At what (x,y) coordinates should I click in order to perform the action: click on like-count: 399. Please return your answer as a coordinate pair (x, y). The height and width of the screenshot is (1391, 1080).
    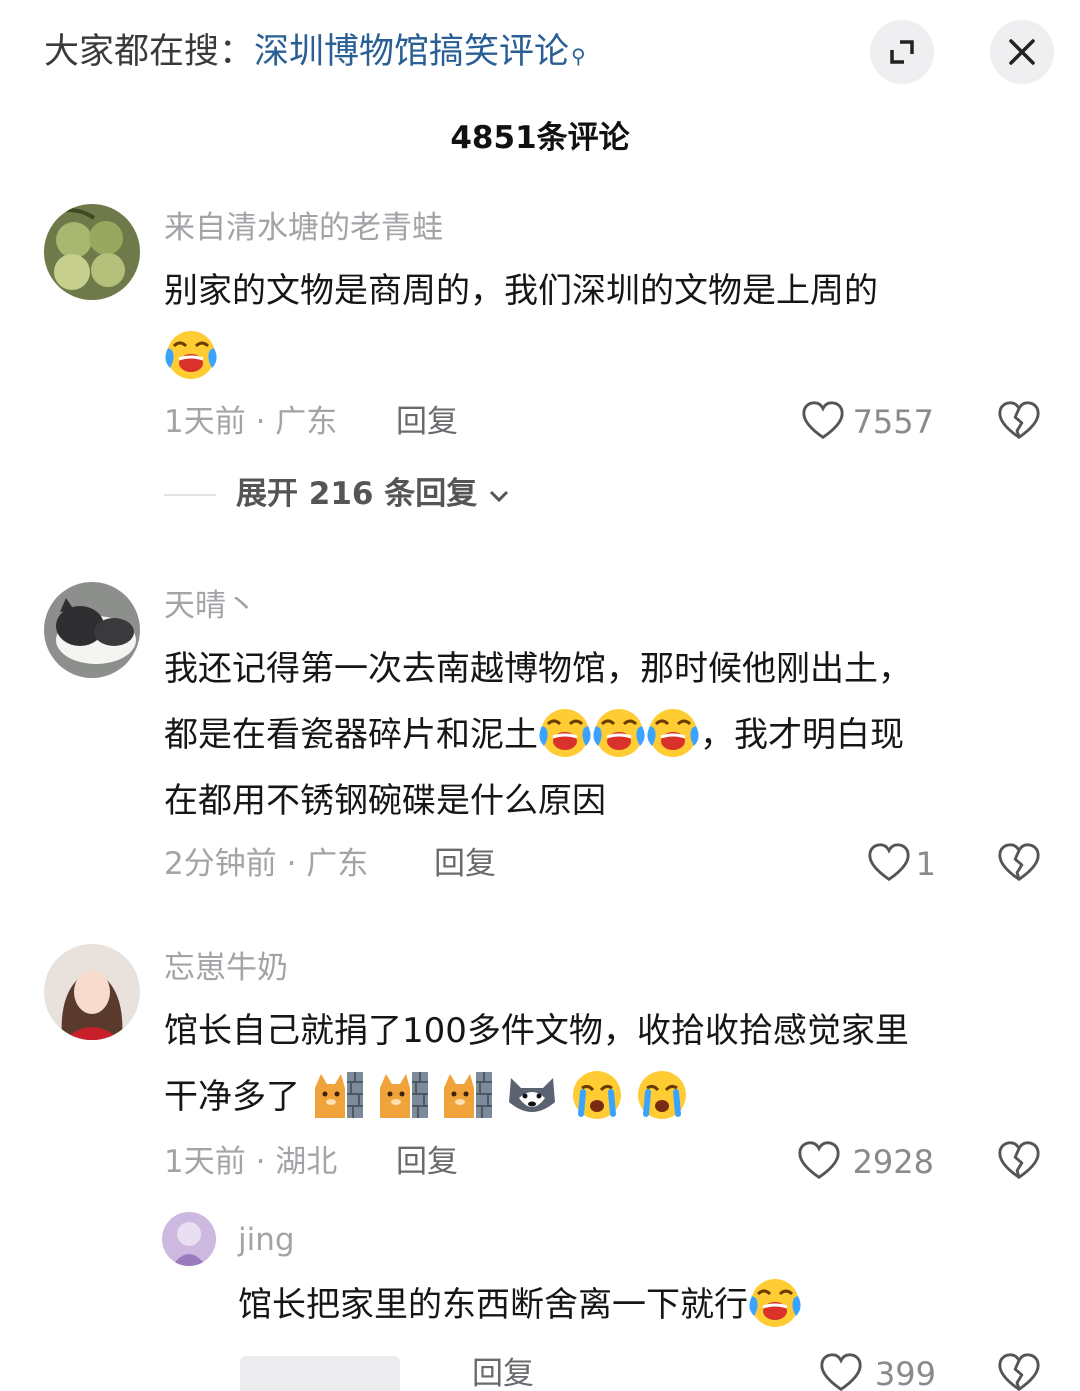
    Looking at the image, I should click on (905, 1373).